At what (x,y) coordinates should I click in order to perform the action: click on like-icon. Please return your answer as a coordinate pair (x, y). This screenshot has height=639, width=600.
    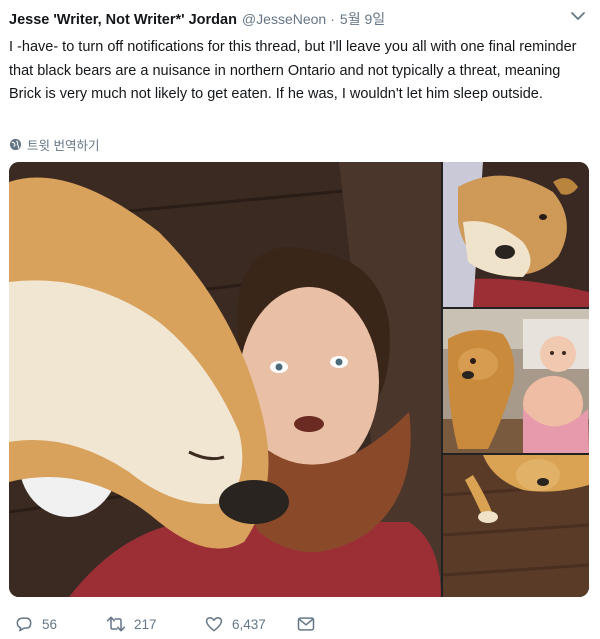
    Looking at the image, I should click on (214, 624).